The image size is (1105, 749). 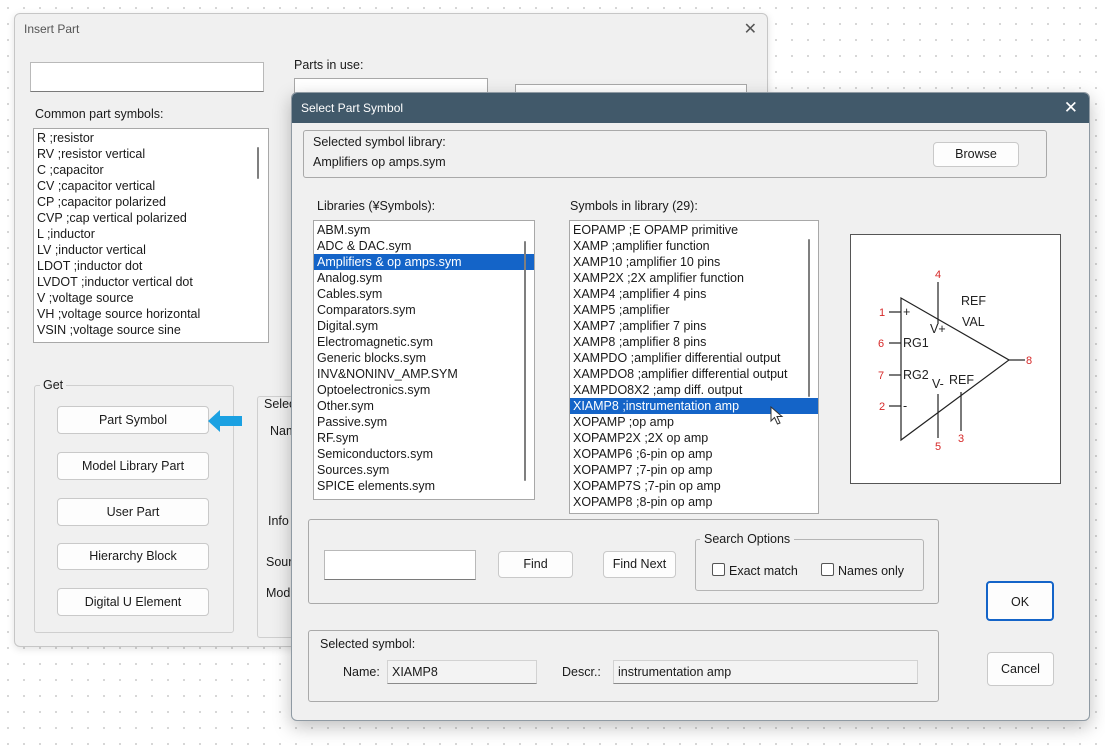 I want to click on list-item: L ;inductor, so click(x=151, y=234).